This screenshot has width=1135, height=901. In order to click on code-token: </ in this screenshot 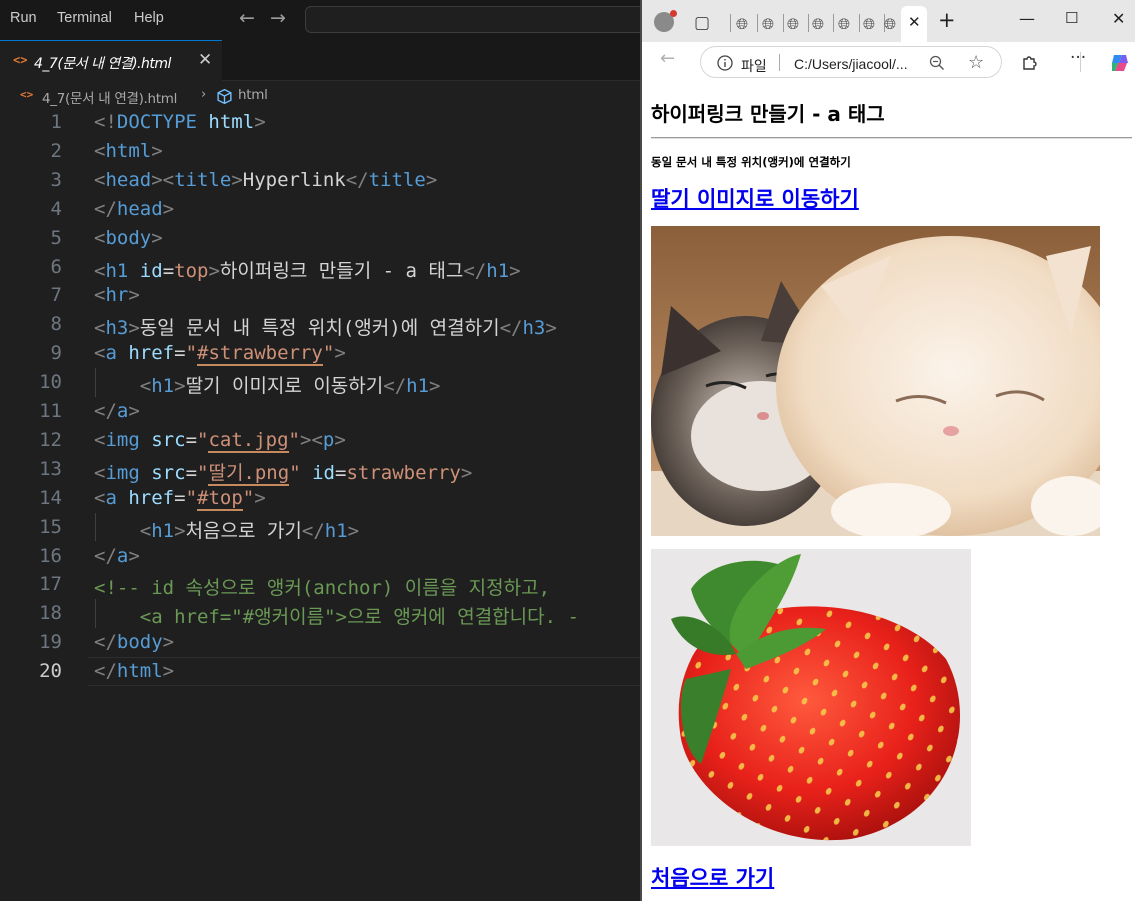, I will do `click(105, 555)`.